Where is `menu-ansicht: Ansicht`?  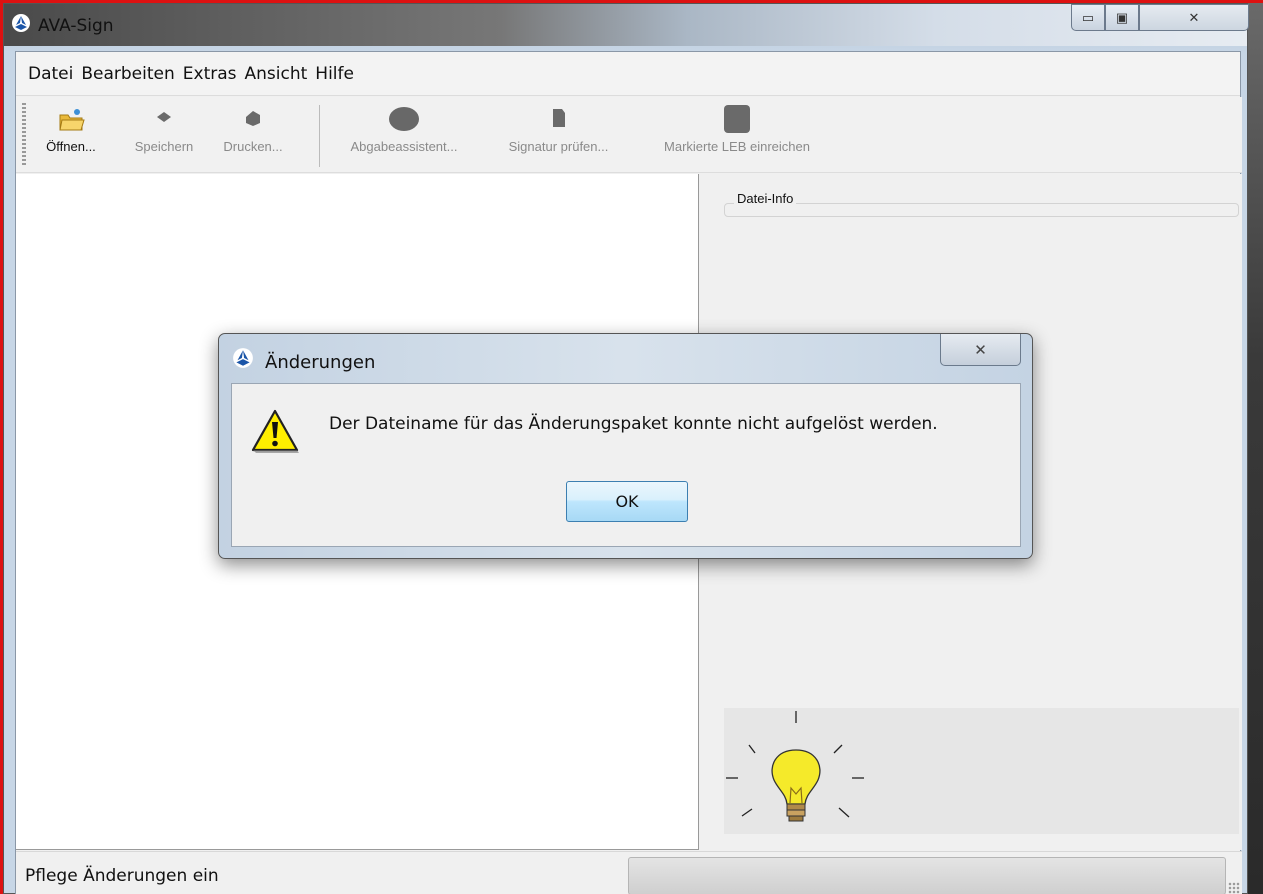
menu-ansicht: Ansicht is located at coordinates (276, 74).